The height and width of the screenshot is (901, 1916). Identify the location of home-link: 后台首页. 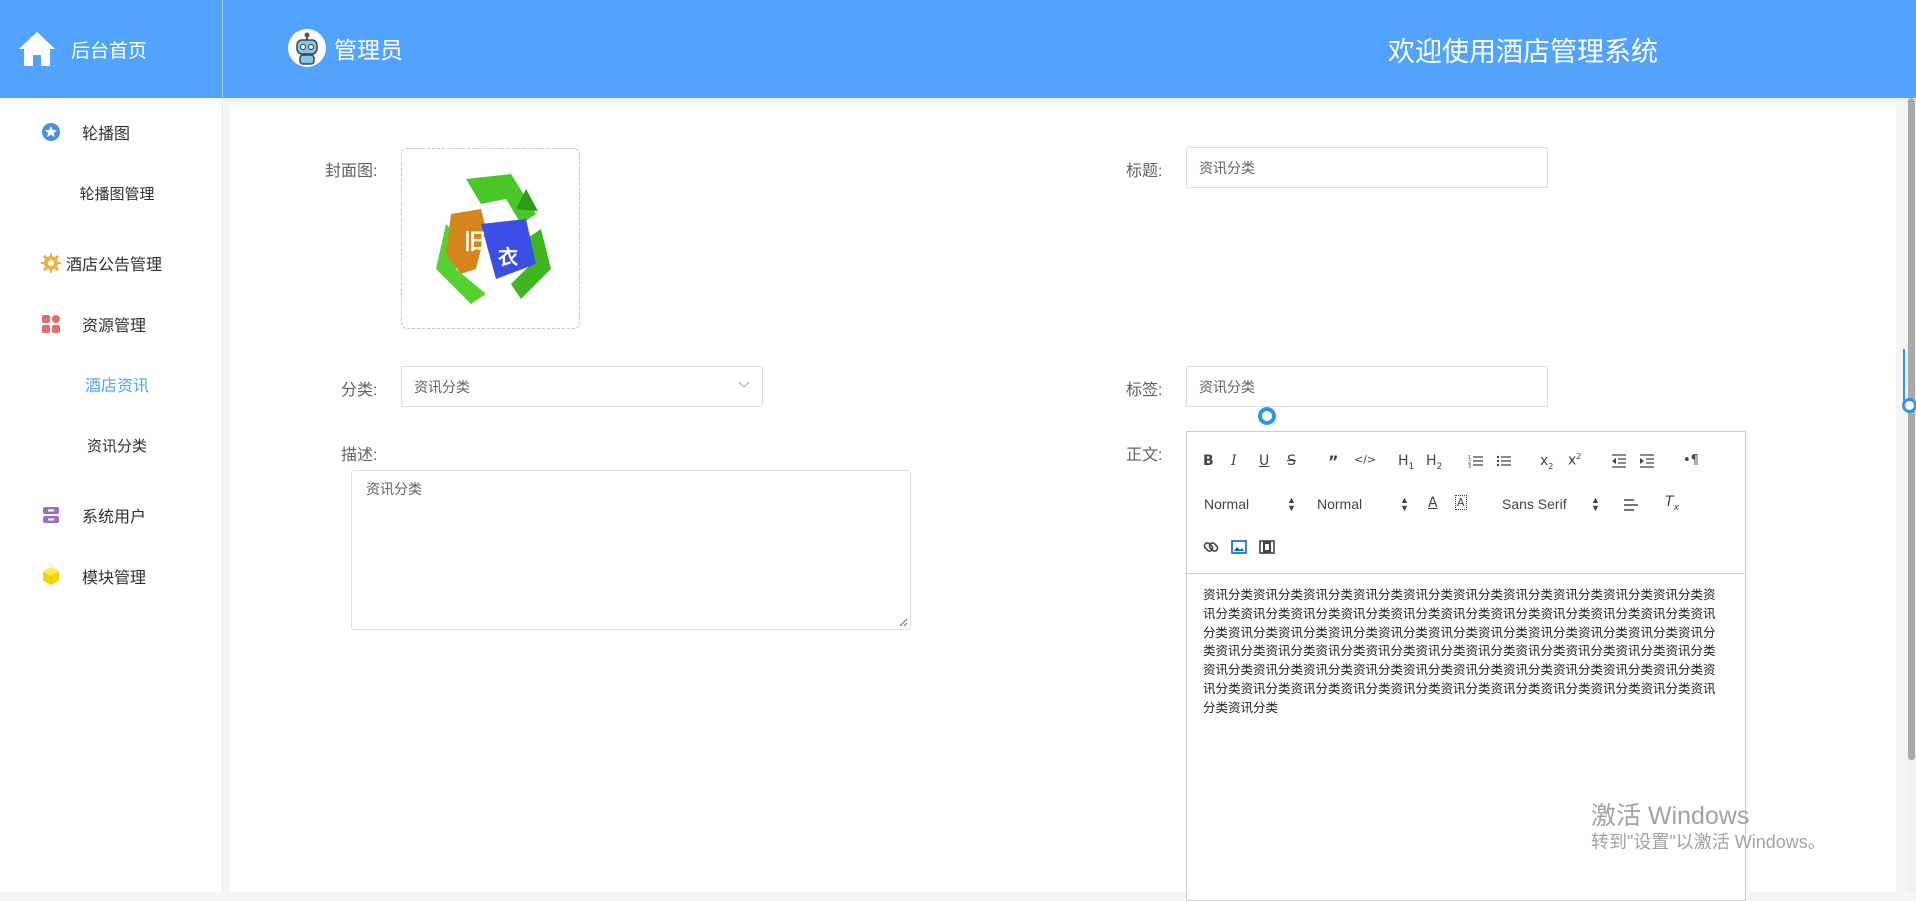
(111, 49).